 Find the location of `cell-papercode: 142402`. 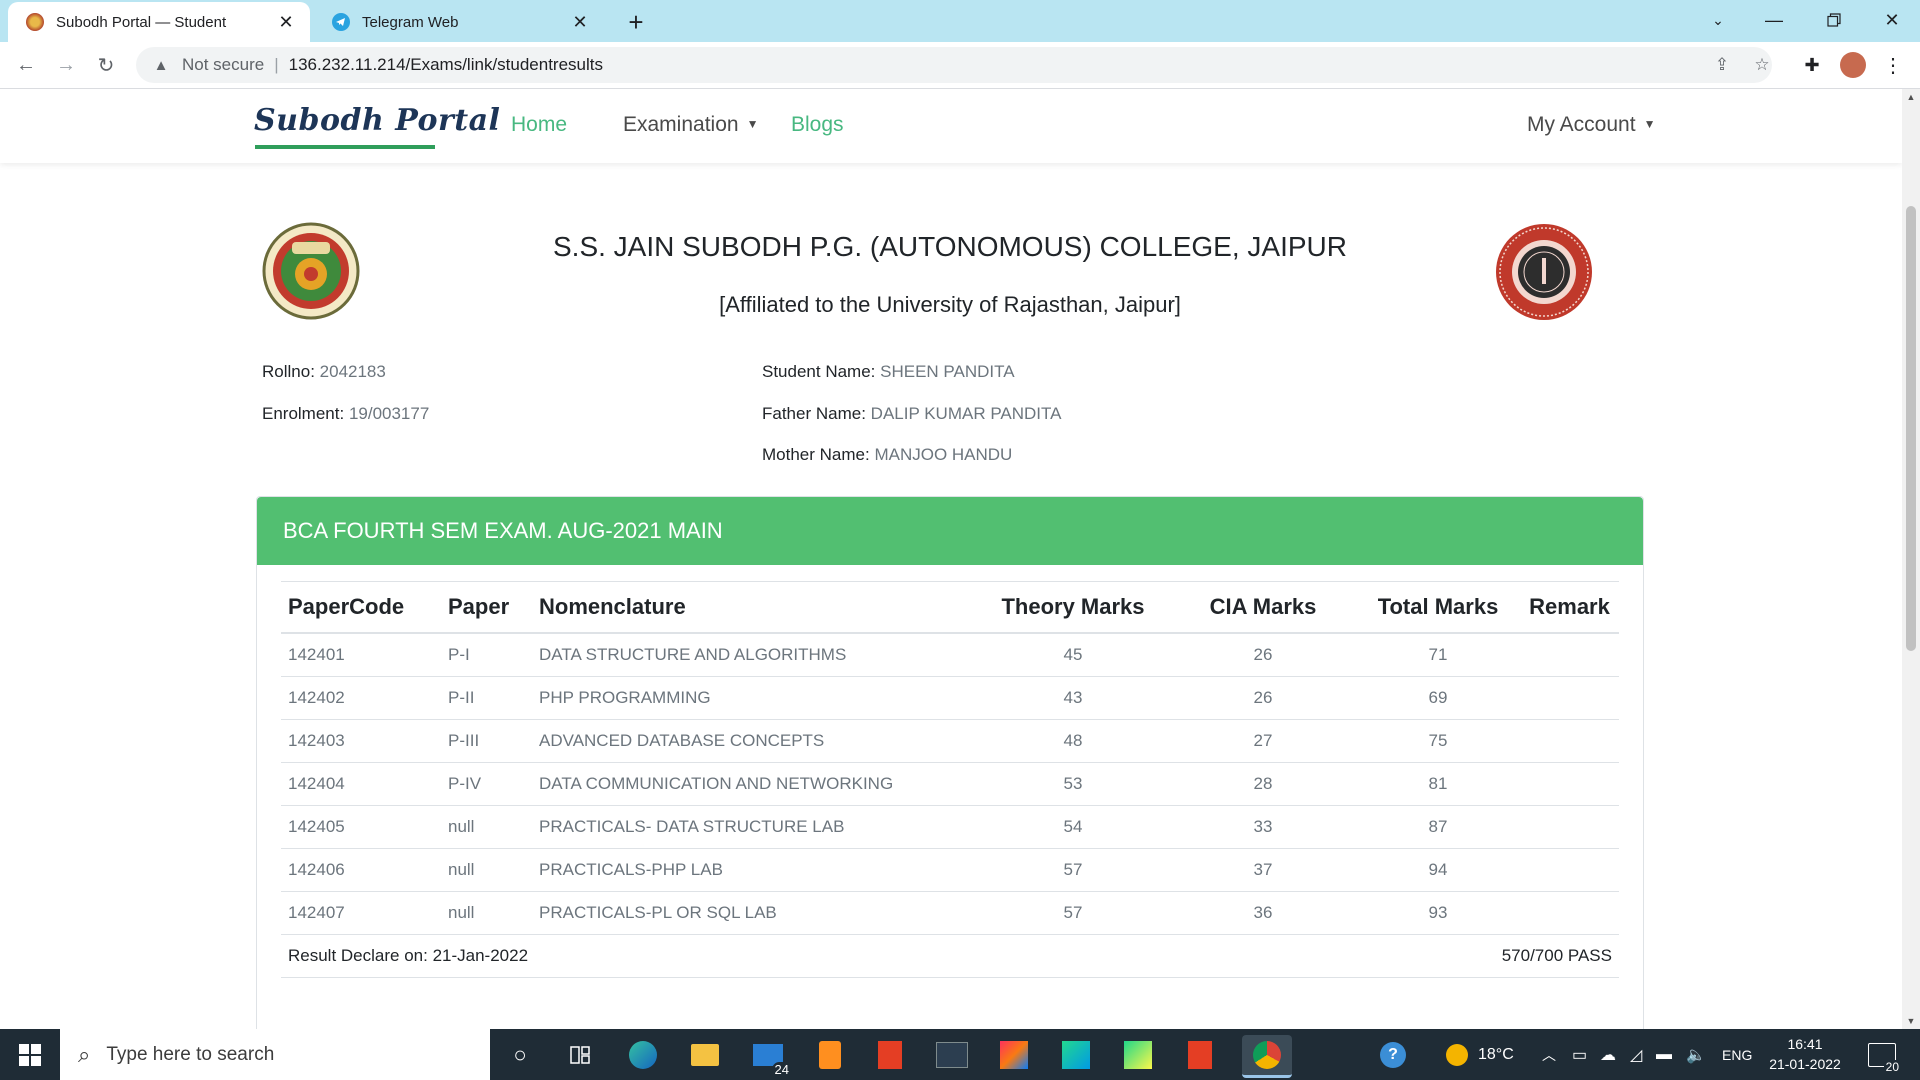

cell-papercode: 142402 is located at coordinates (361, 698).